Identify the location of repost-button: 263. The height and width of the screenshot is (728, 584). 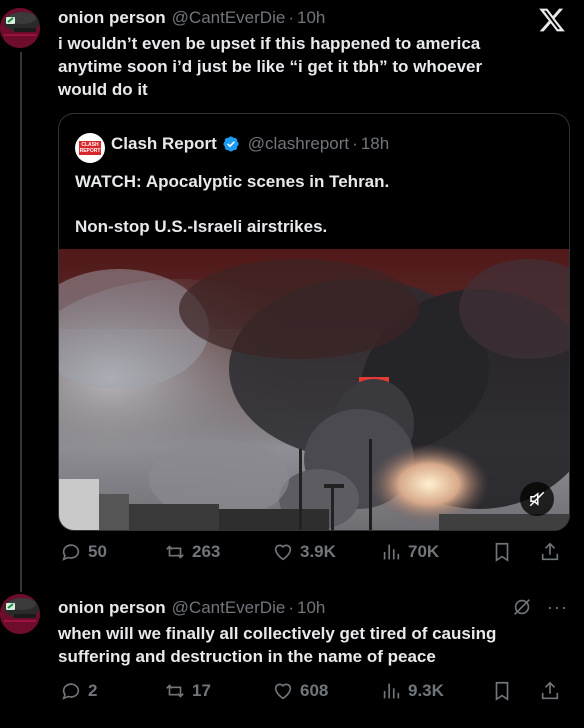
(192, 552).